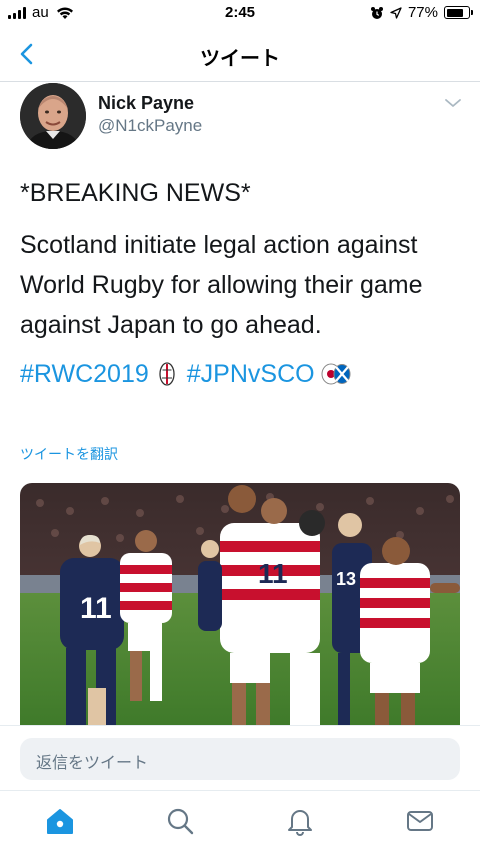 The image size is (480, 853). Describe the element at coordinates (300, 821) in the screenshot. I see `notifications-icon` at that location.